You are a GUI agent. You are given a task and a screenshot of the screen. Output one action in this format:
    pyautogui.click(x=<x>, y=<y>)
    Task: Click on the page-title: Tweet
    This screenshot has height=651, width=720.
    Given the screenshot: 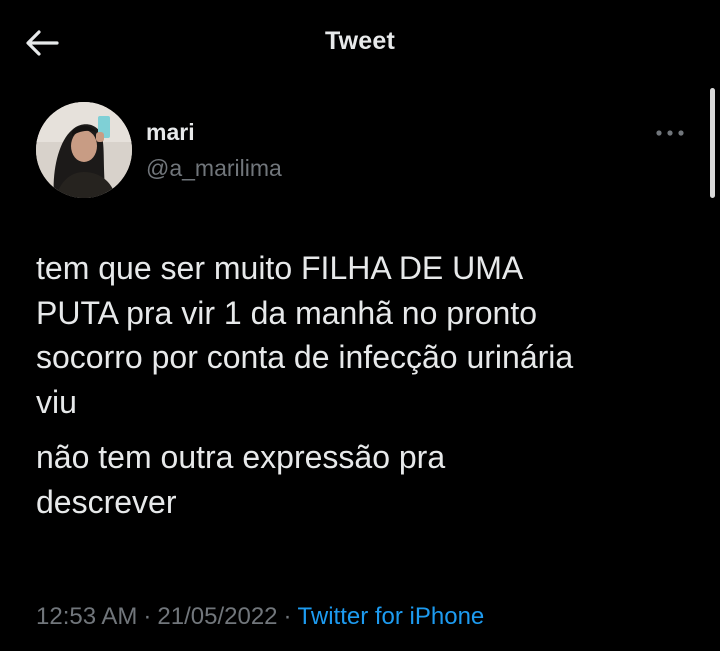 What is the action you would take?
    pyautogui.click(x=360, y=41)
    